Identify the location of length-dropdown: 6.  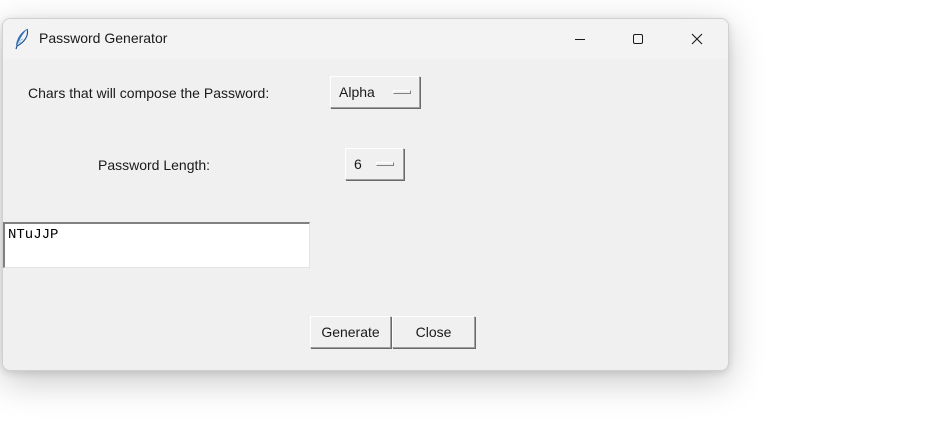
(374, 164).